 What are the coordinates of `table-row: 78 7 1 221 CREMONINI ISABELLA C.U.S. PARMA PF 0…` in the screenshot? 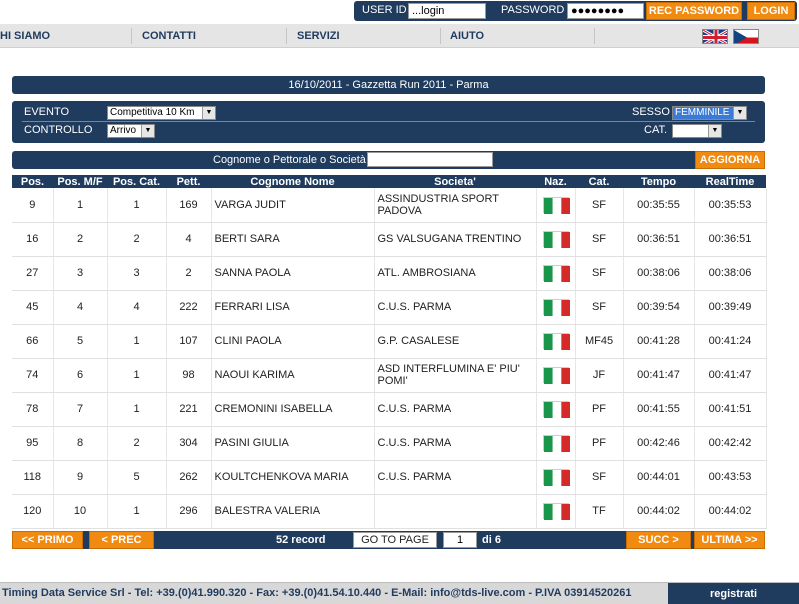 It's located at (389, 409).